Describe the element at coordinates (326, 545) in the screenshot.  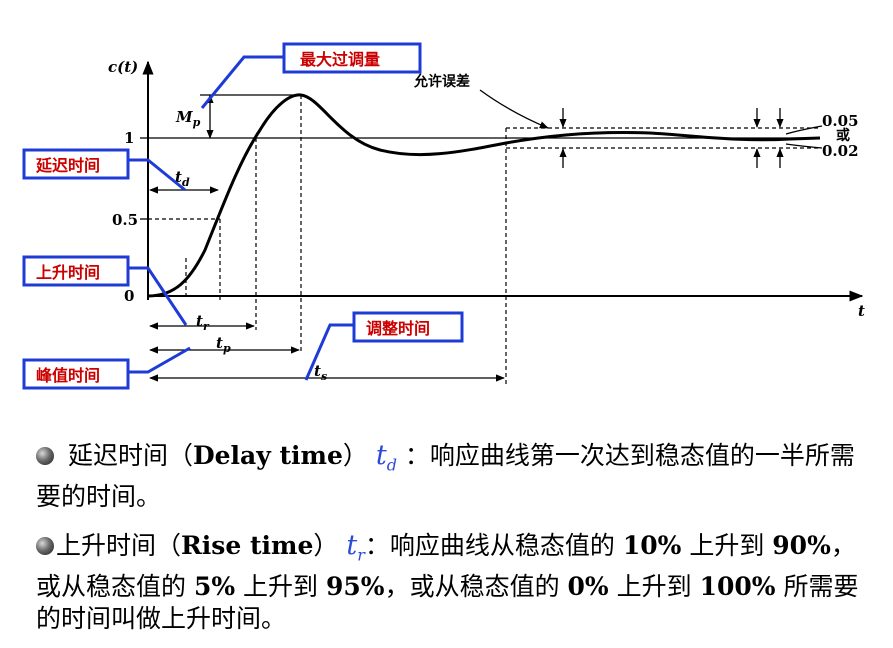
I see `p2-text-b: ）` at that location.